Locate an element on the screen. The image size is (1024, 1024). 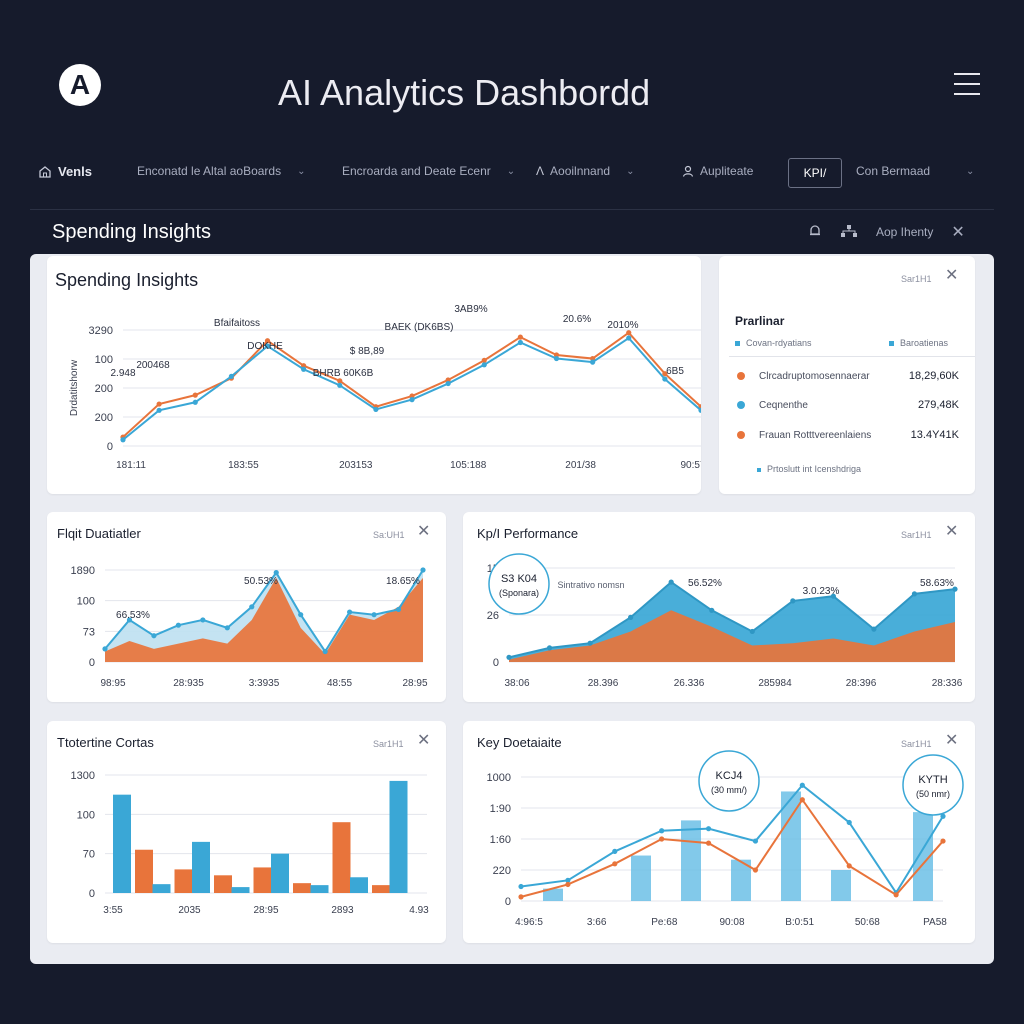
y-tick-label: 1:90 is located at coordinates (500, 809).